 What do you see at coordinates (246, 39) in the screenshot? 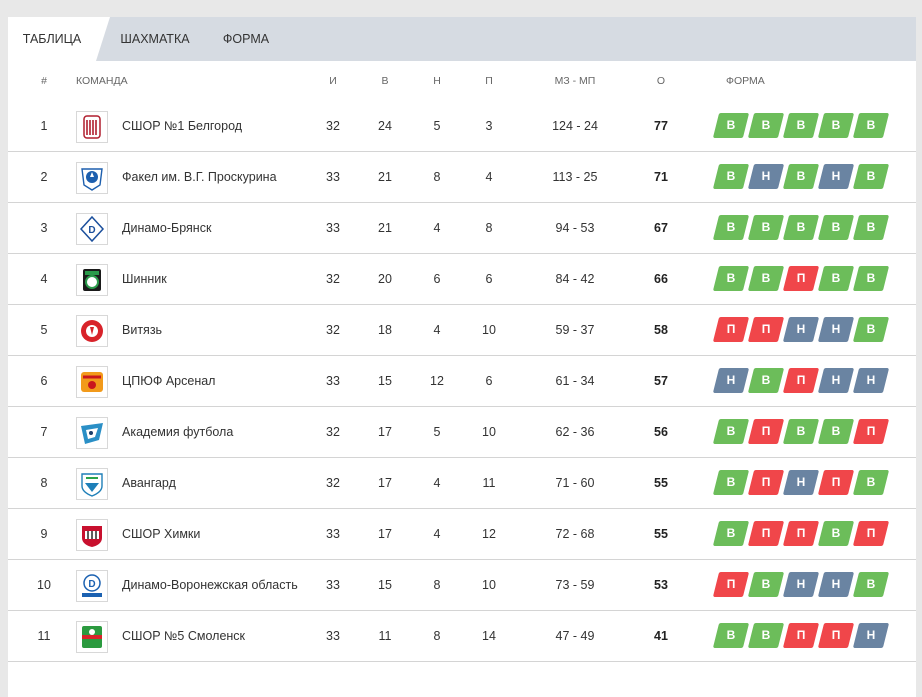
I see `tab-form: ФОРМА` at bounding box center [246, 39].